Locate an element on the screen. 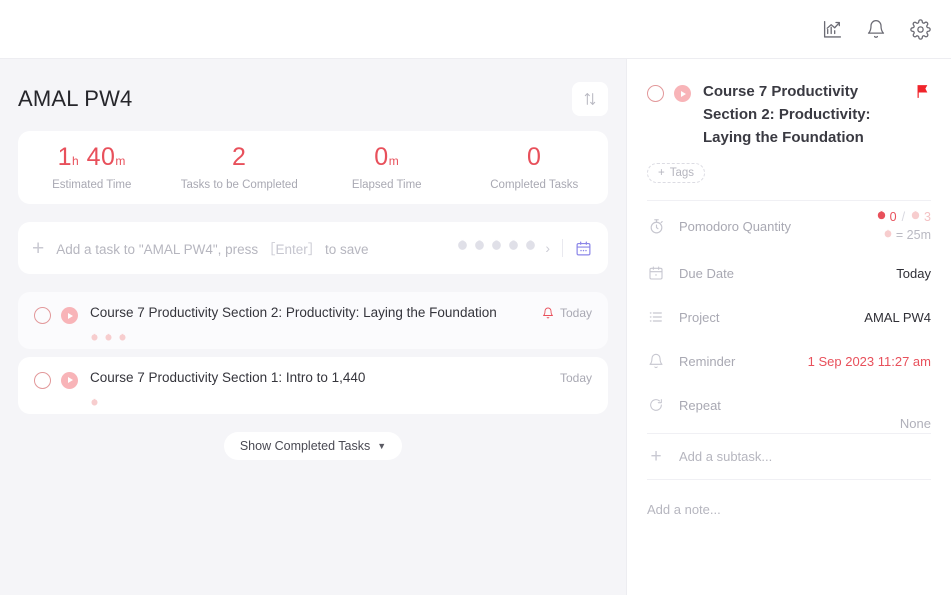 The height and width of the screenshot is (595, 951). bell-icon is located at coordinates (656, 361).